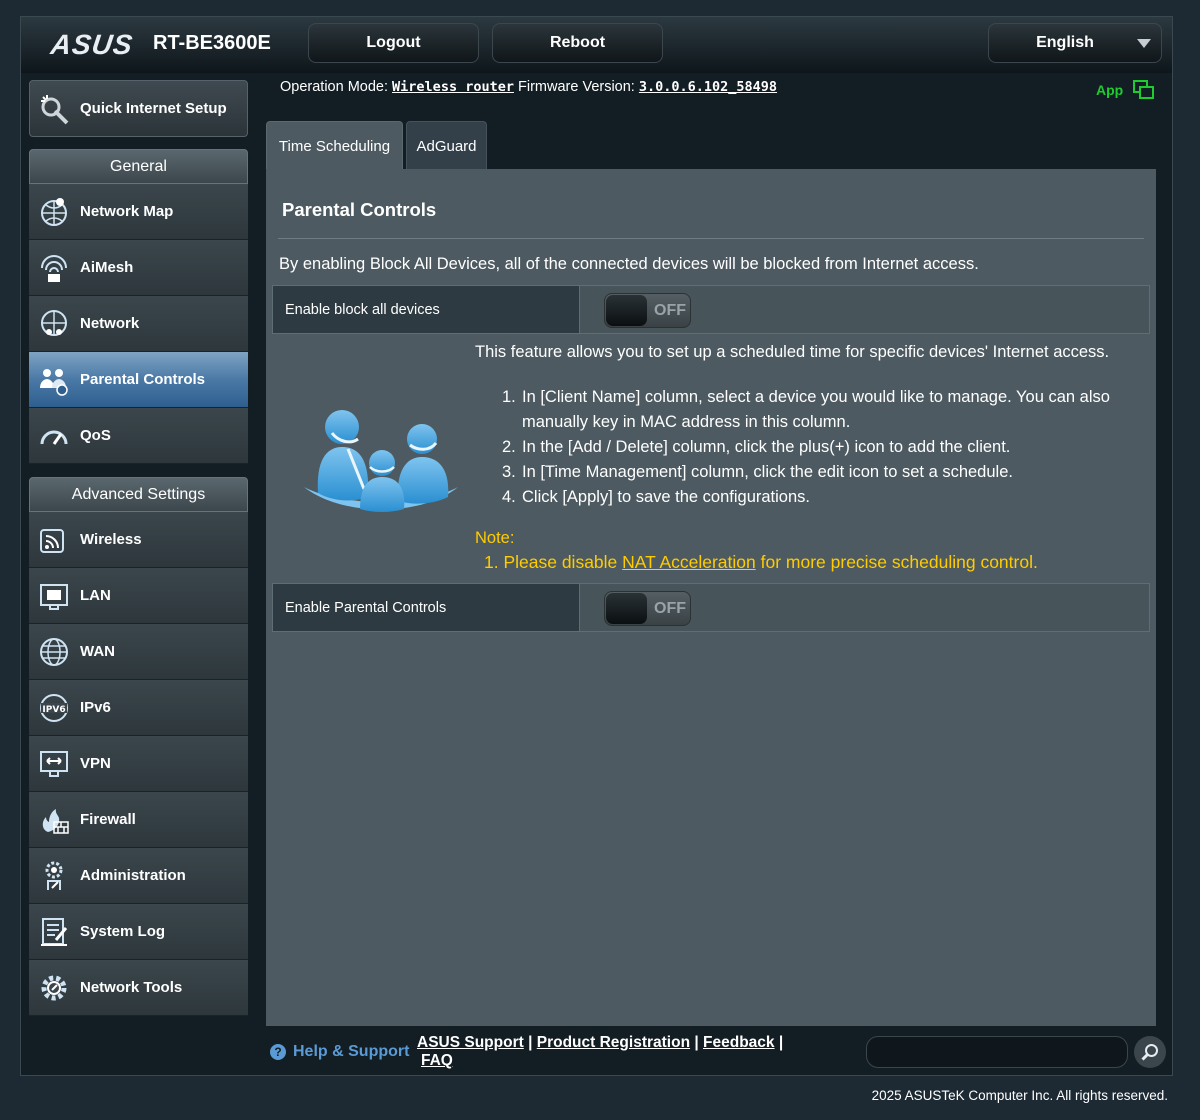 Image resolution: width=1200 pixels, height=1120 pixels. Describe the element at coordinates (647, 310) in the screenshot. I see `block-all-devices-toggle: OFF` at that location.